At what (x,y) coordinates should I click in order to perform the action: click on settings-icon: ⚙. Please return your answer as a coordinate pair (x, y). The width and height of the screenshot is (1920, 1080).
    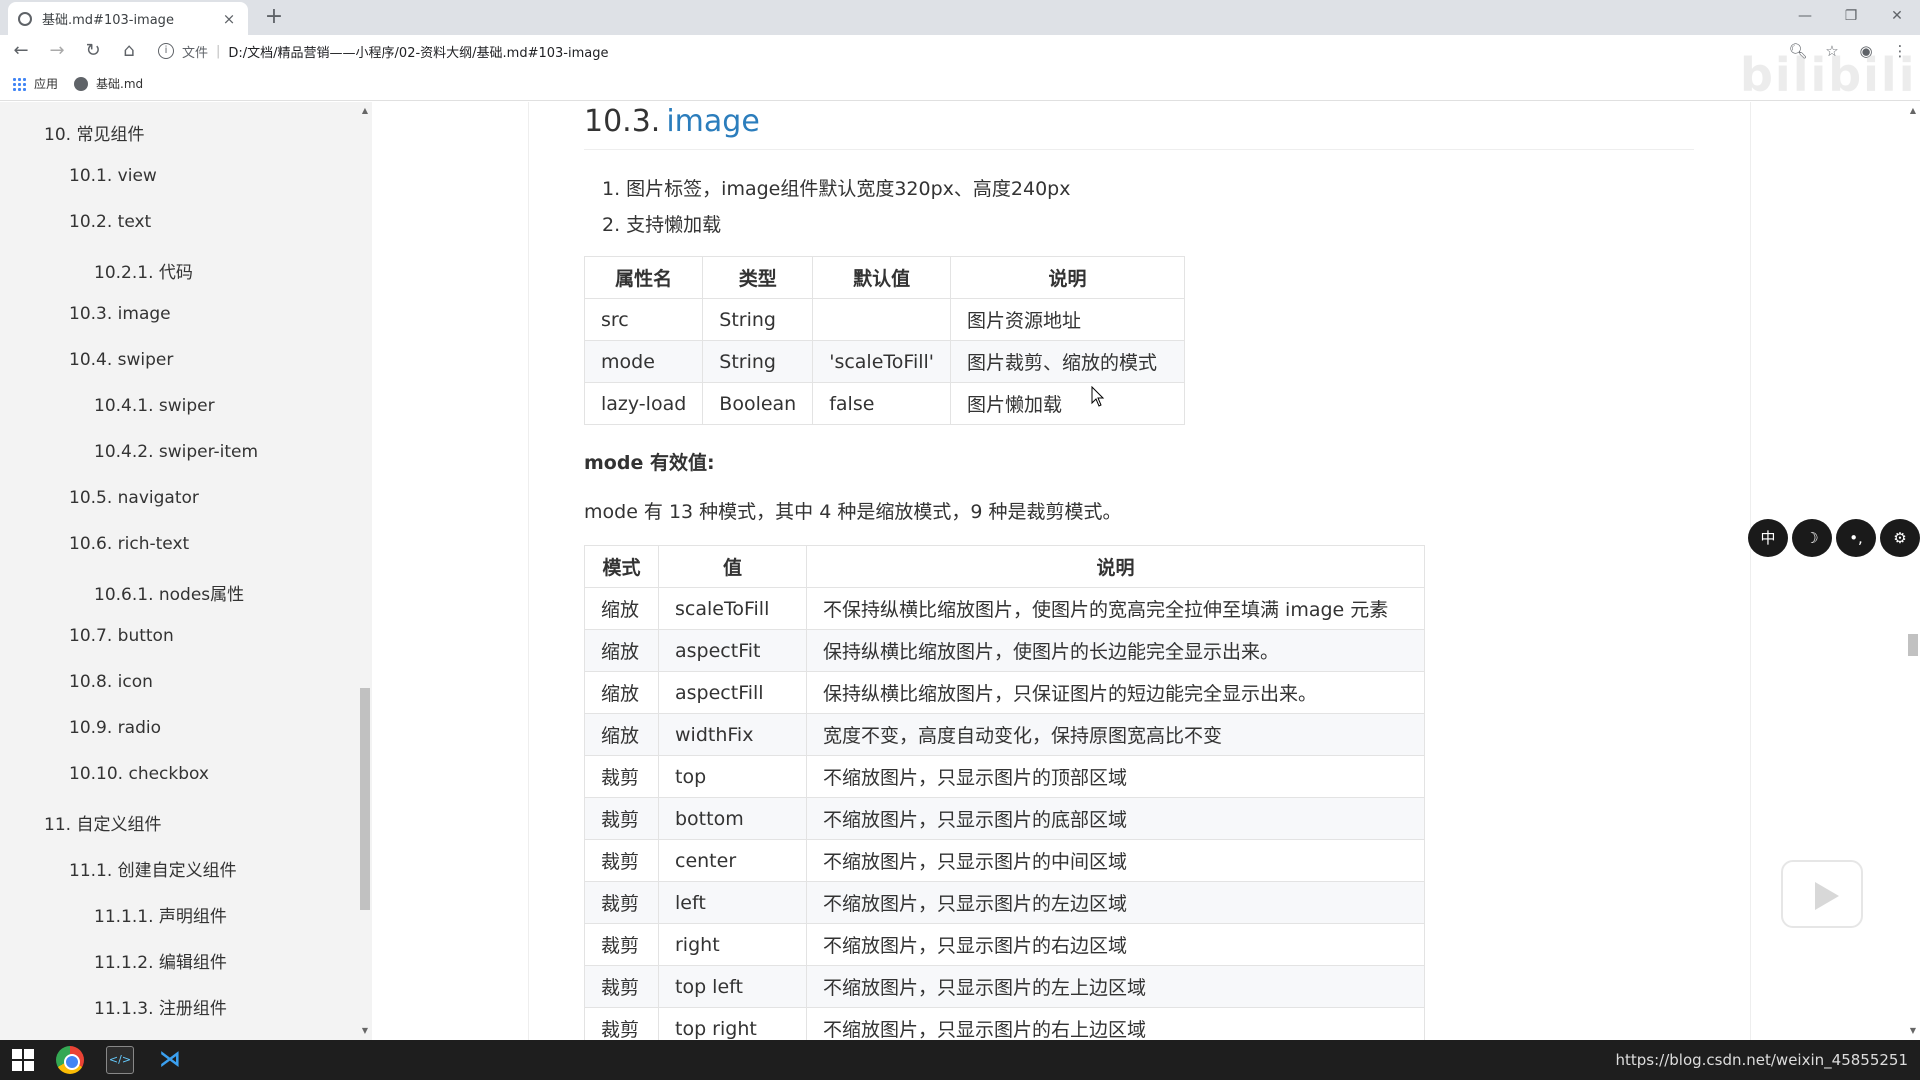
    Looking at the image, I should click on (1900, 538).